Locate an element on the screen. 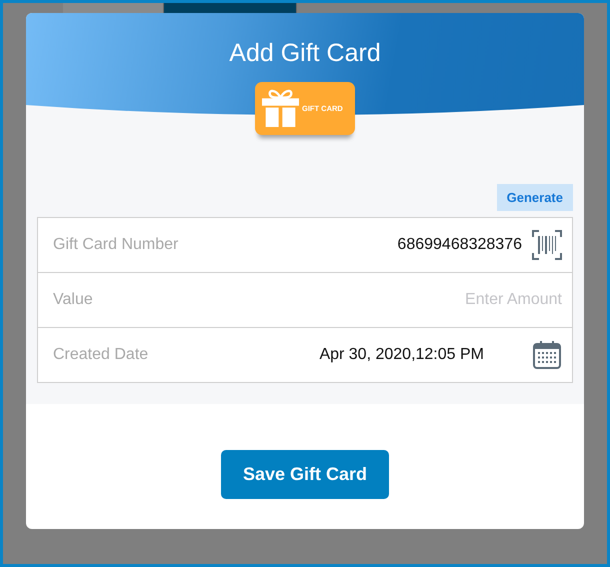 The width and height of the screenshot is (610, 567). amount-field: Enter Amount is located at coordinates (482, 300).